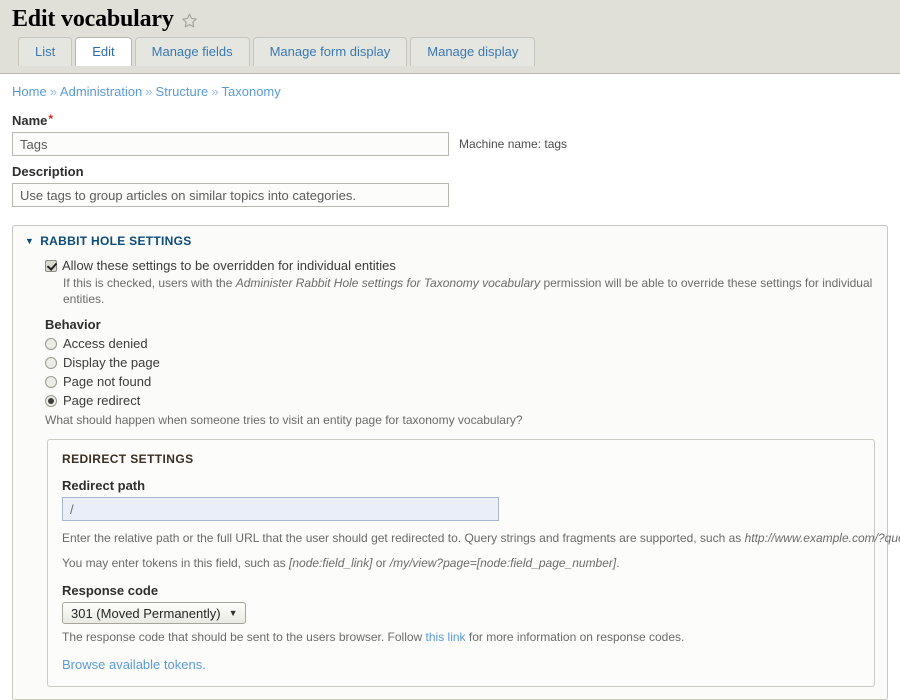  I want to click on chevron-down-icon: ▼, so click(233, 612).